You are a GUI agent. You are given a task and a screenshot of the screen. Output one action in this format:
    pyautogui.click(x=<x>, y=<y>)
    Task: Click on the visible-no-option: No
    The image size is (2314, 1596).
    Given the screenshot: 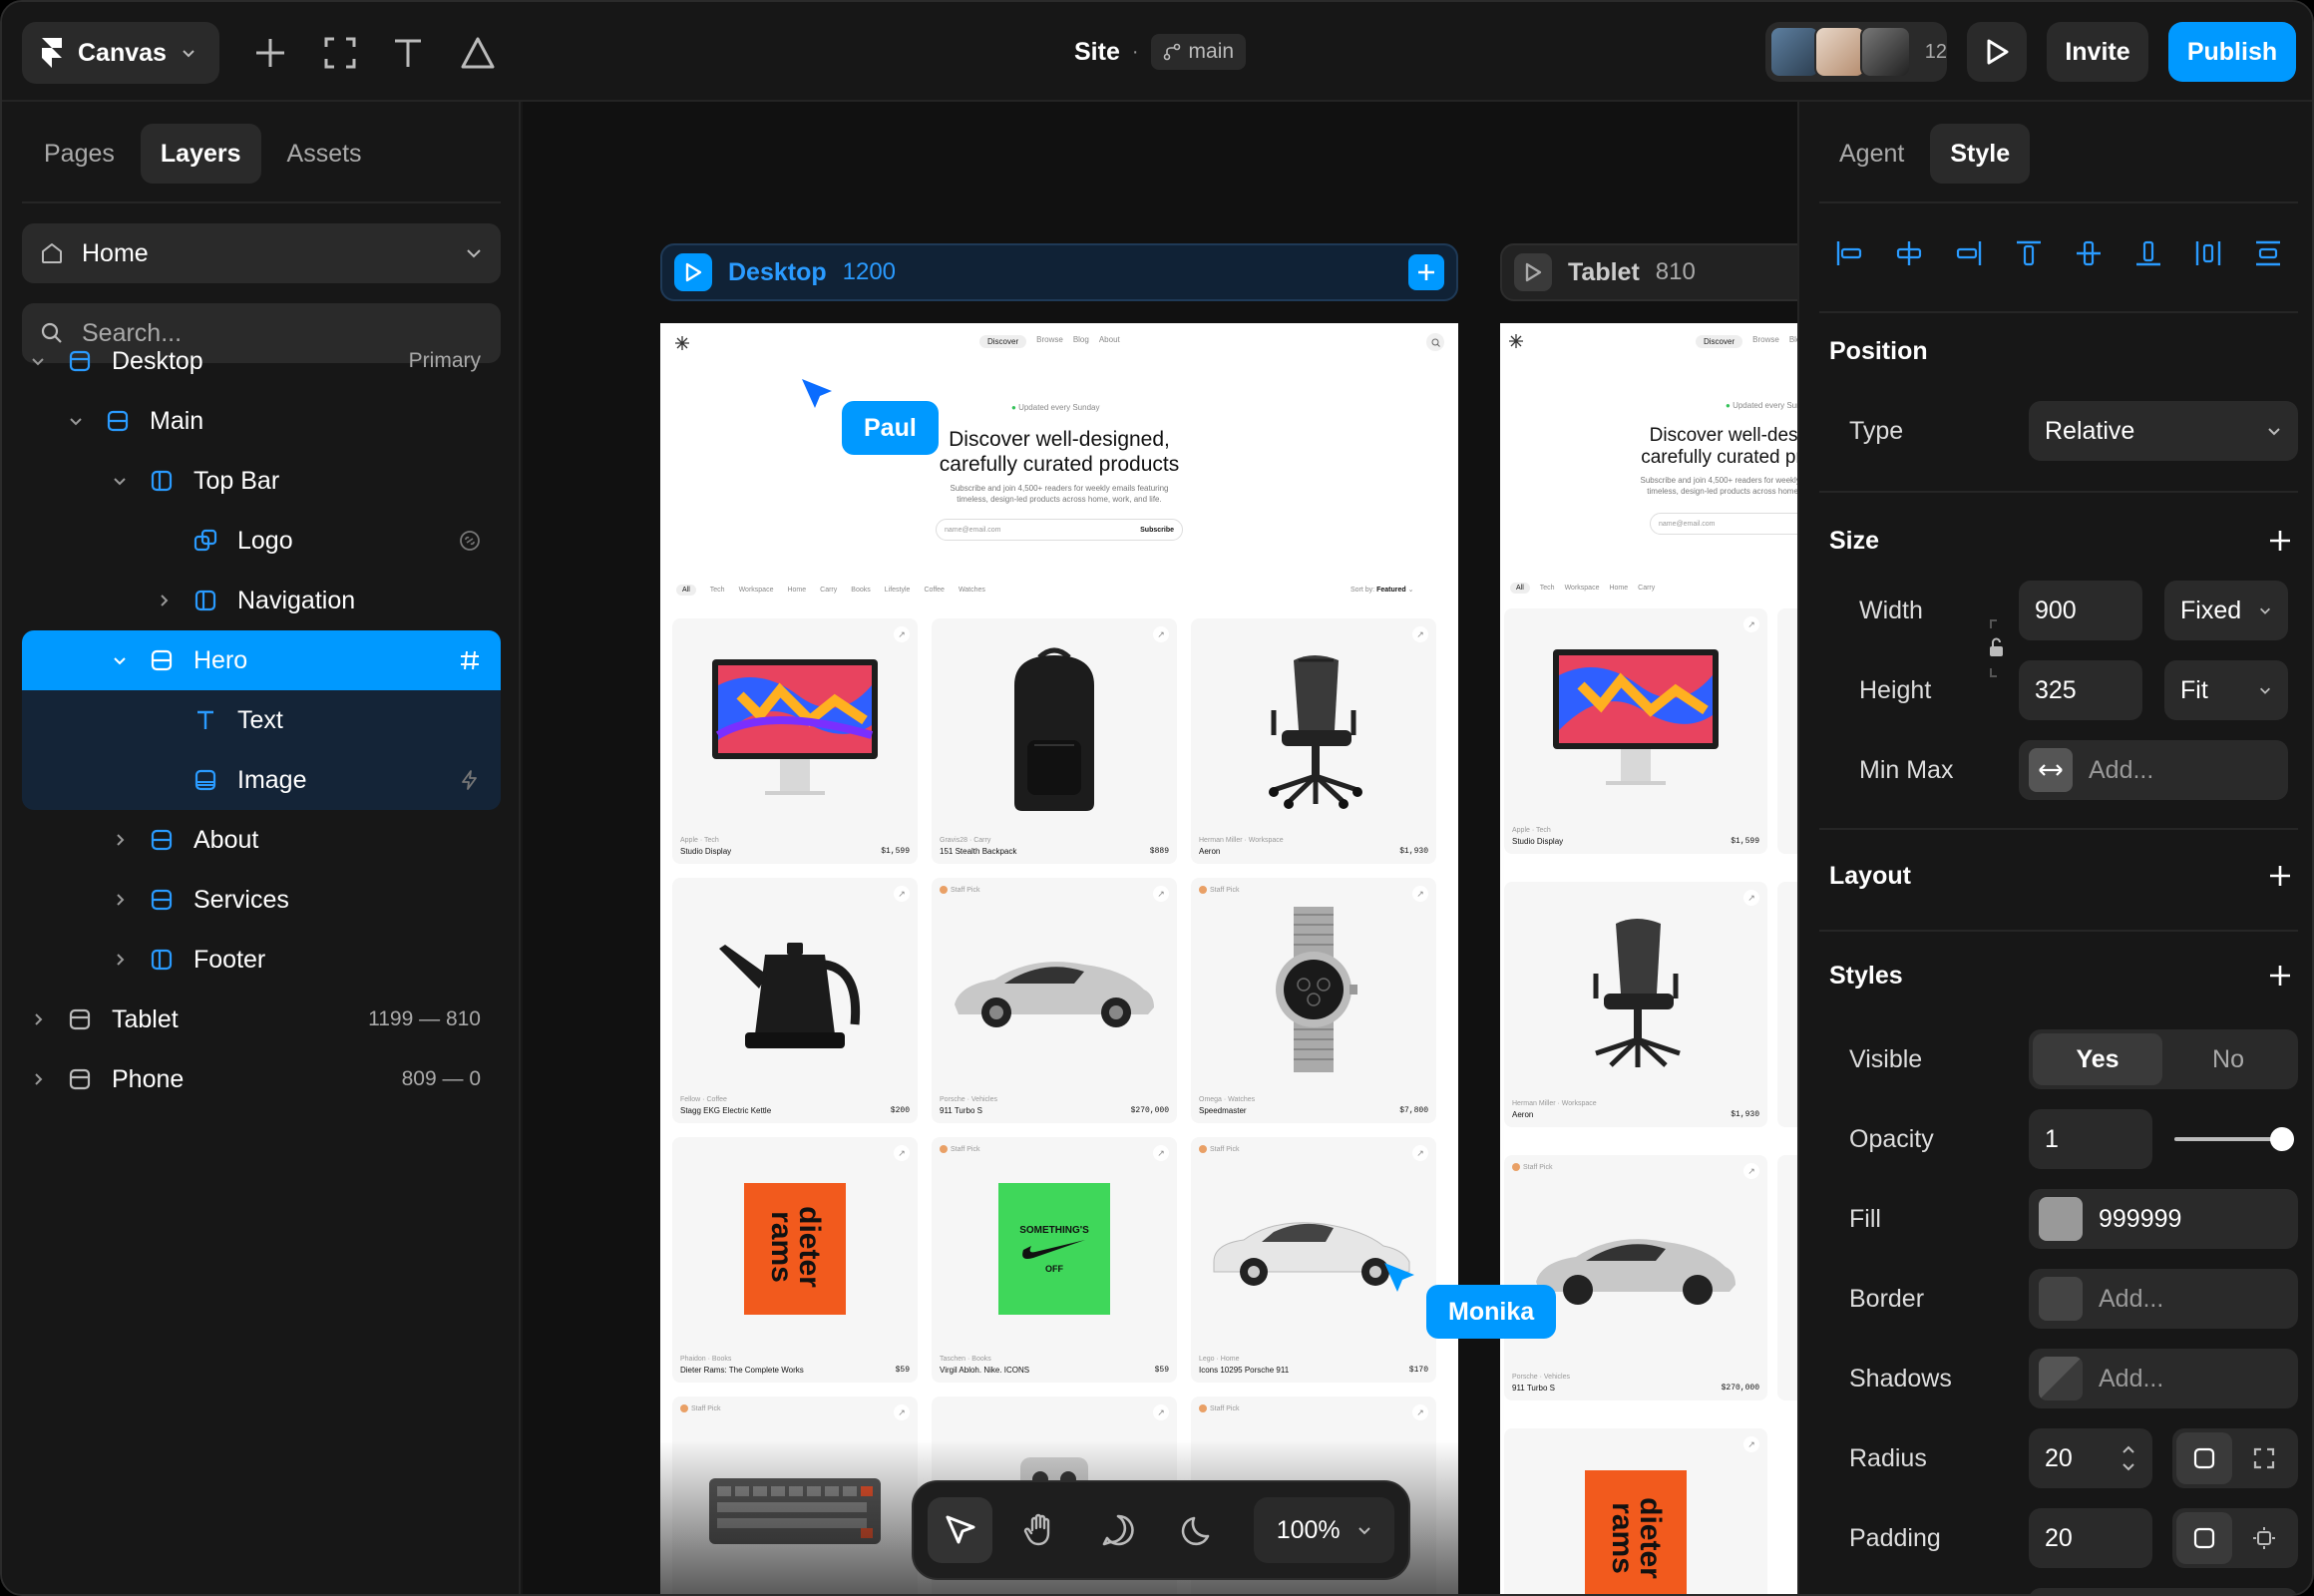 What is the action you would take?
    pyautogui.click(x=2228, y=1059)
    